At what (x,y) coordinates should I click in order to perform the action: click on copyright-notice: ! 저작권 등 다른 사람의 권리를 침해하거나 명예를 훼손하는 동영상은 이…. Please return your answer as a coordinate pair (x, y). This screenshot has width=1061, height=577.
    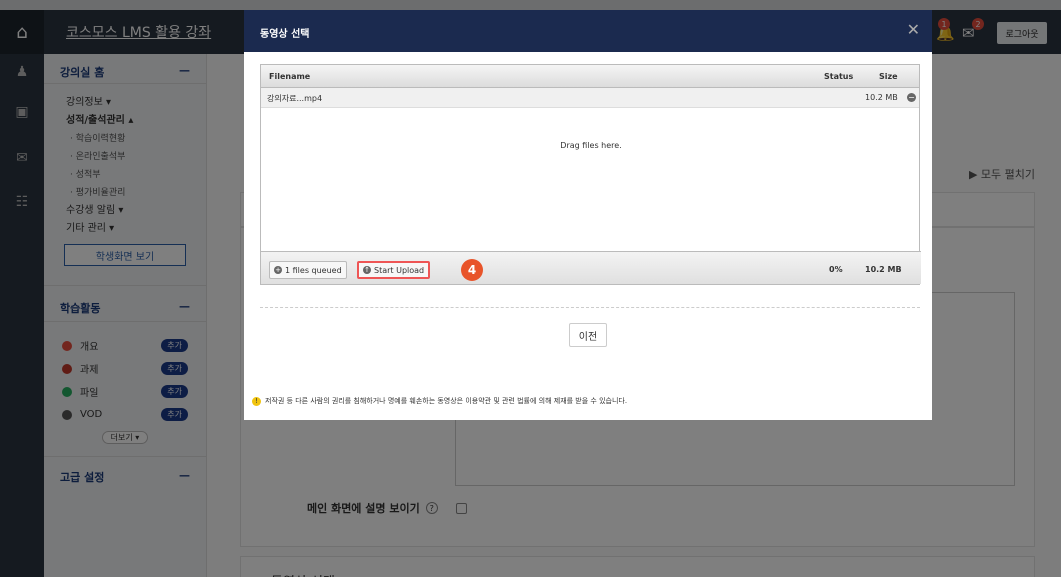
    Looking at the image, I should click on (439, 401).